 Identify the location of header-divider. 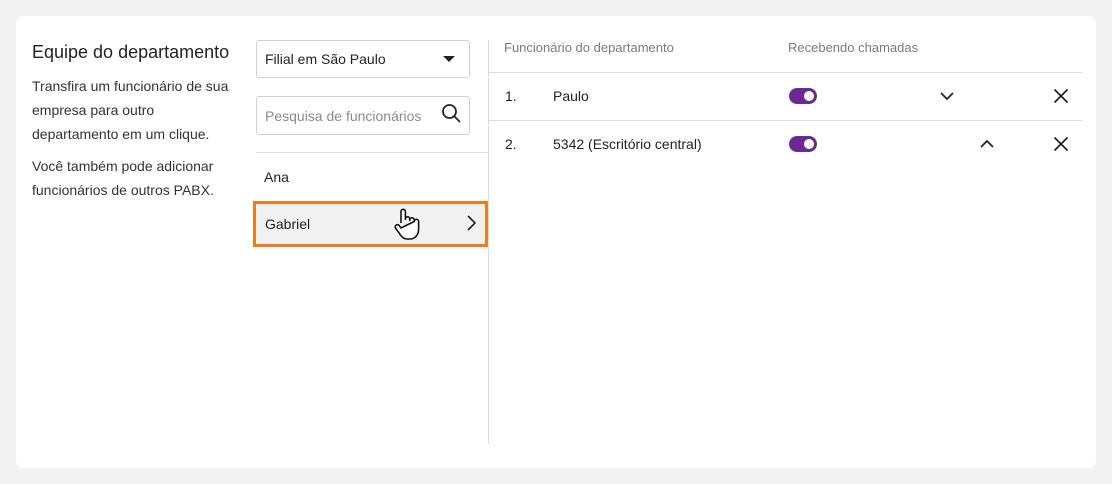
(785, 72).